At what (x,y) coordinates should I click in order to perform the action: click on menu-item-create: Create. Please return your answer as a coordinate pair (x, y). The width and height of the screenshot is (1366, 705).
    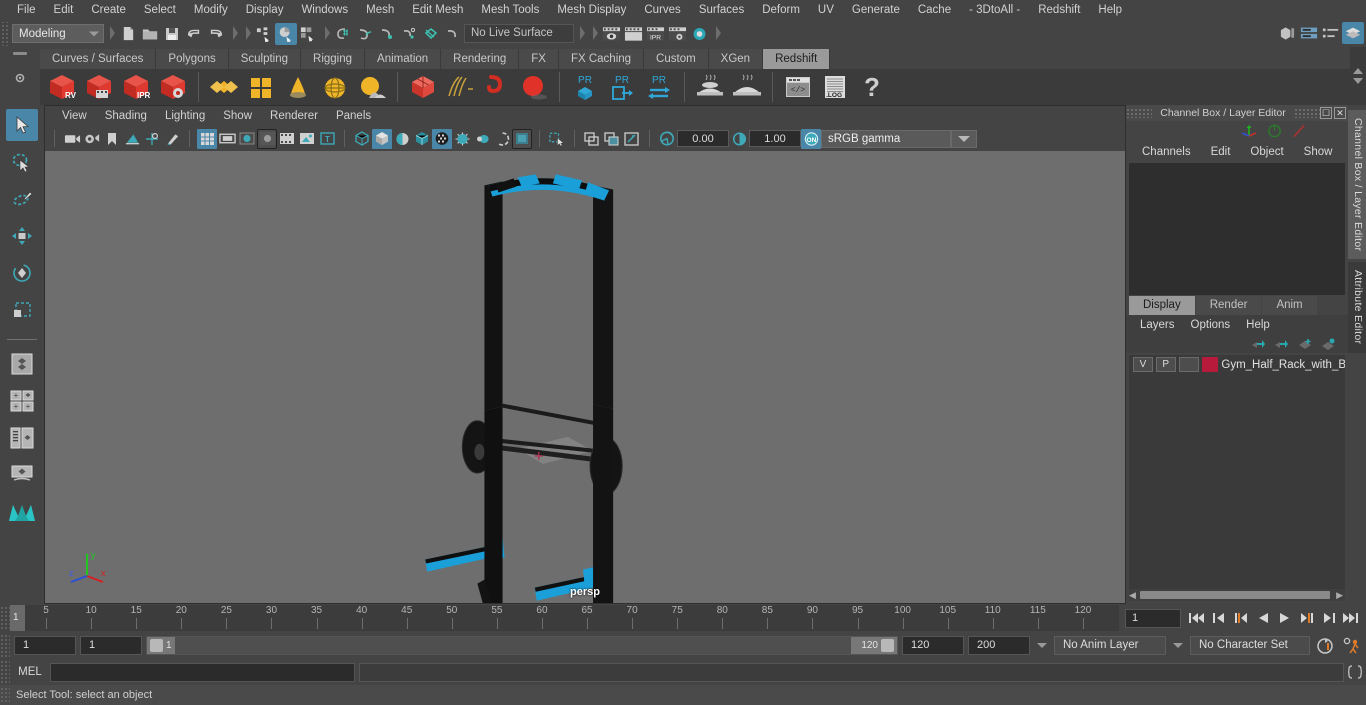
    Looking at the image, I should click on (108, 10).